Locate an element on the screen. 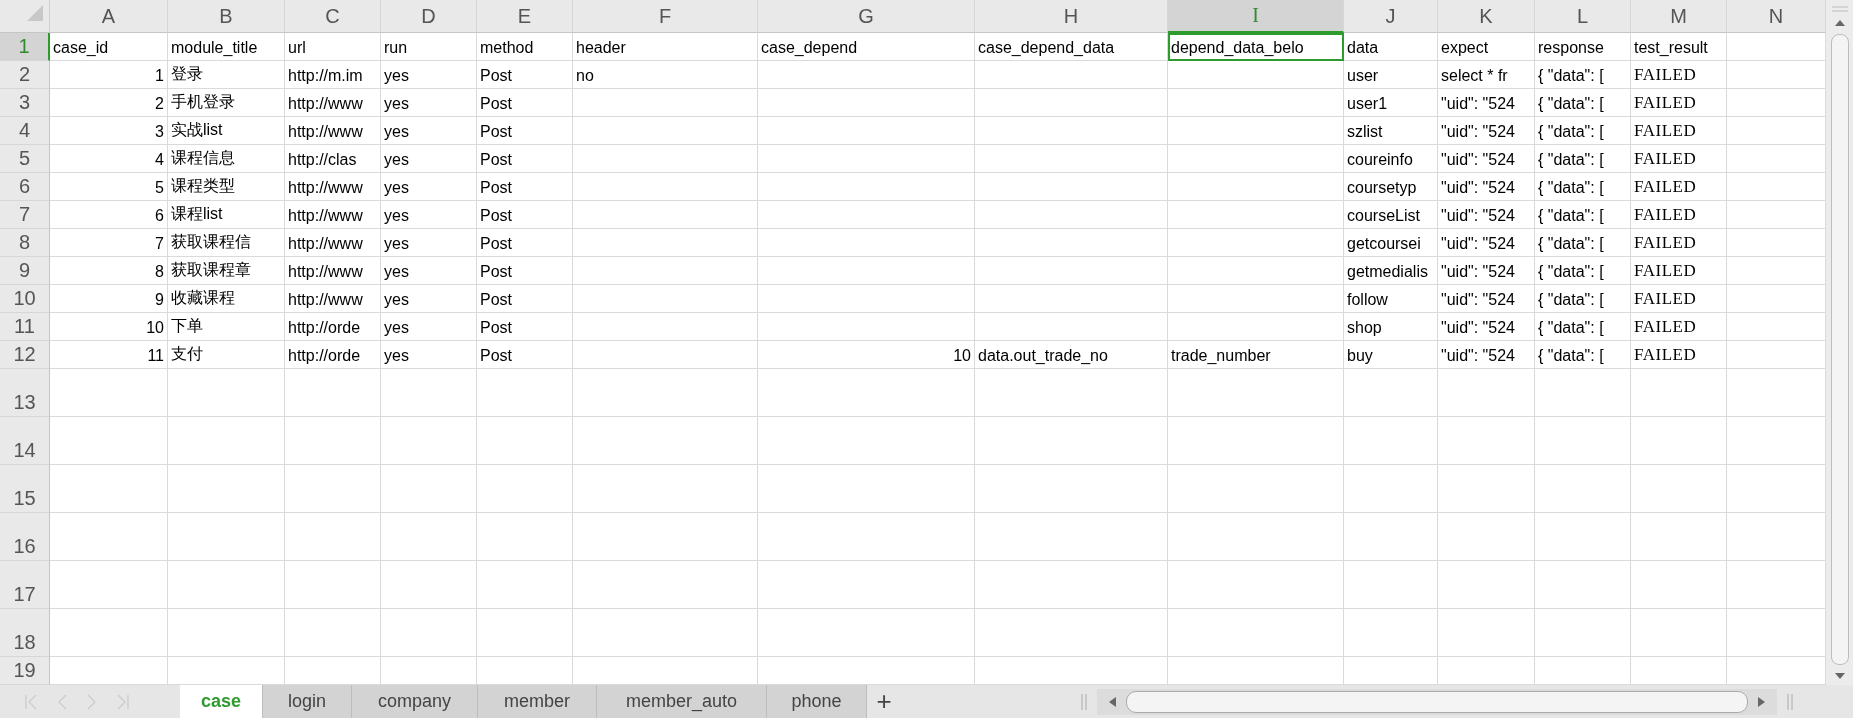 The width and height of the screenshot is (1853, 718). scroll-right-icon is located at coordinates (1761, 701).